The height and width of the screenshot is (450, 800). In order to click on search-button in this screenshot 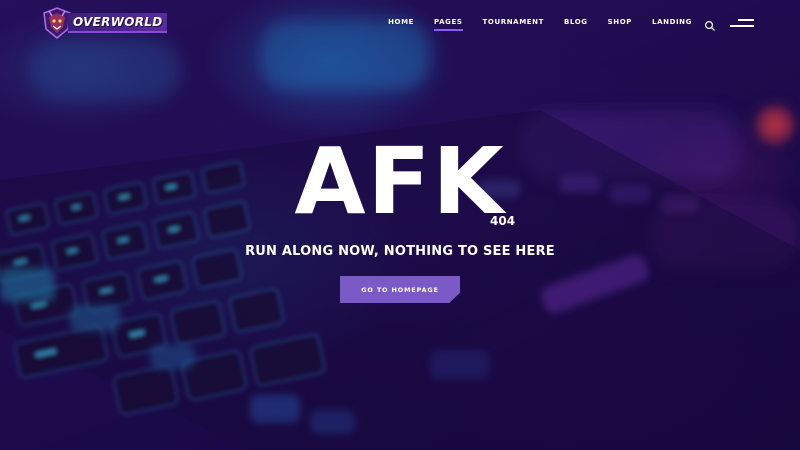, I will do `click(710, 24)`.